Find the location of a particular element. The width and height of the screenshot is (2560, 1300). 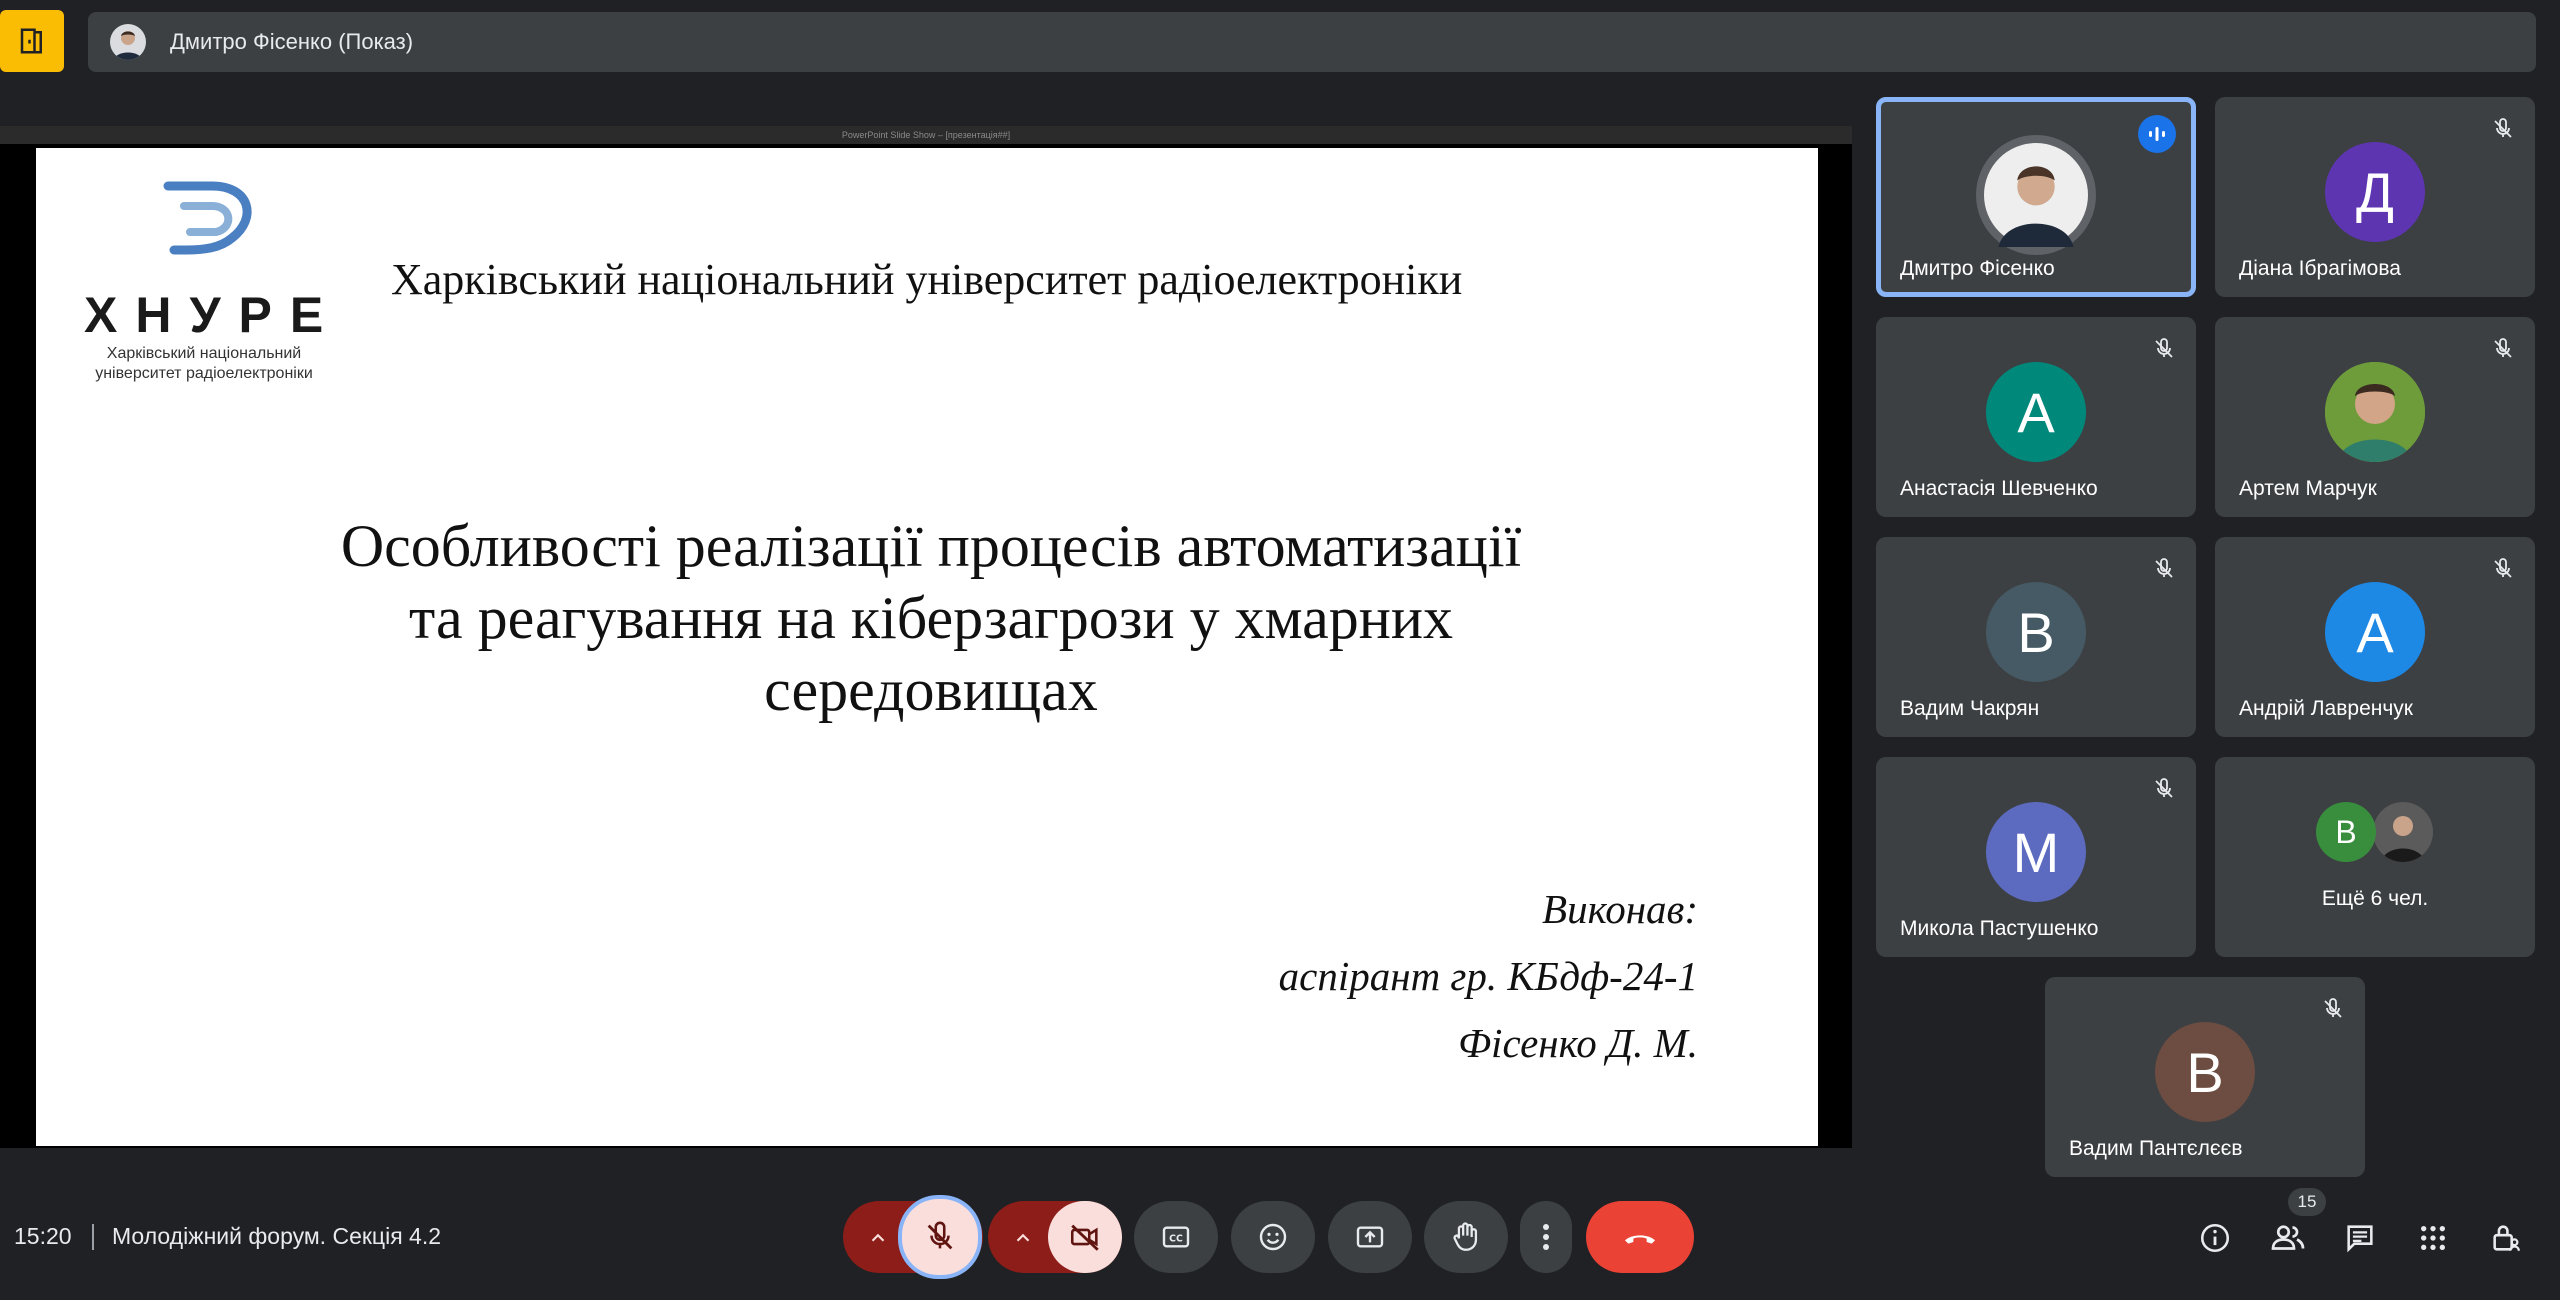

participant-name: Дмитро Фісенко is located at coordinates (1977, 268).